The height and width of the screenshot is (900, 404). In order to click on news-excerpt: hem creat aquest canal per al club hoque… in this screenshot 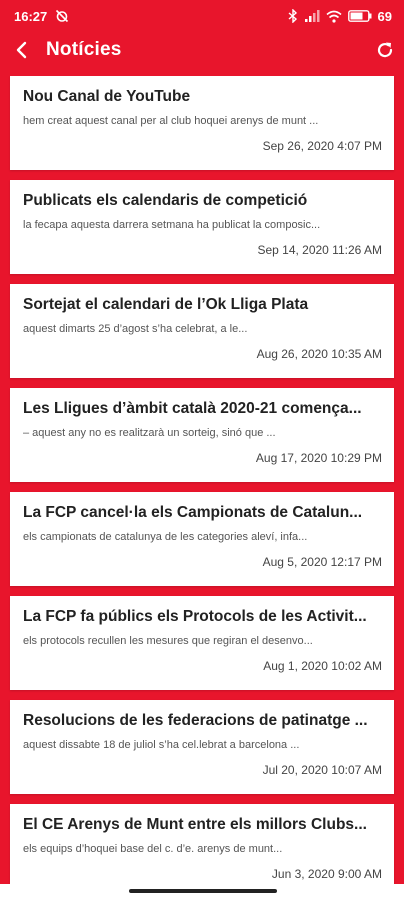, I will do `click(171, 121)`.